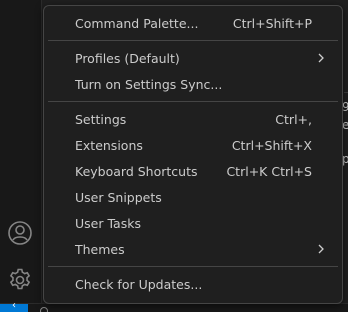 The height and width of the screenshot is (312, 348). What do you see at coordinates (101, 119) in the screenshot?
I see `menu-item-label: Settings` at bounding box center [101, 119].